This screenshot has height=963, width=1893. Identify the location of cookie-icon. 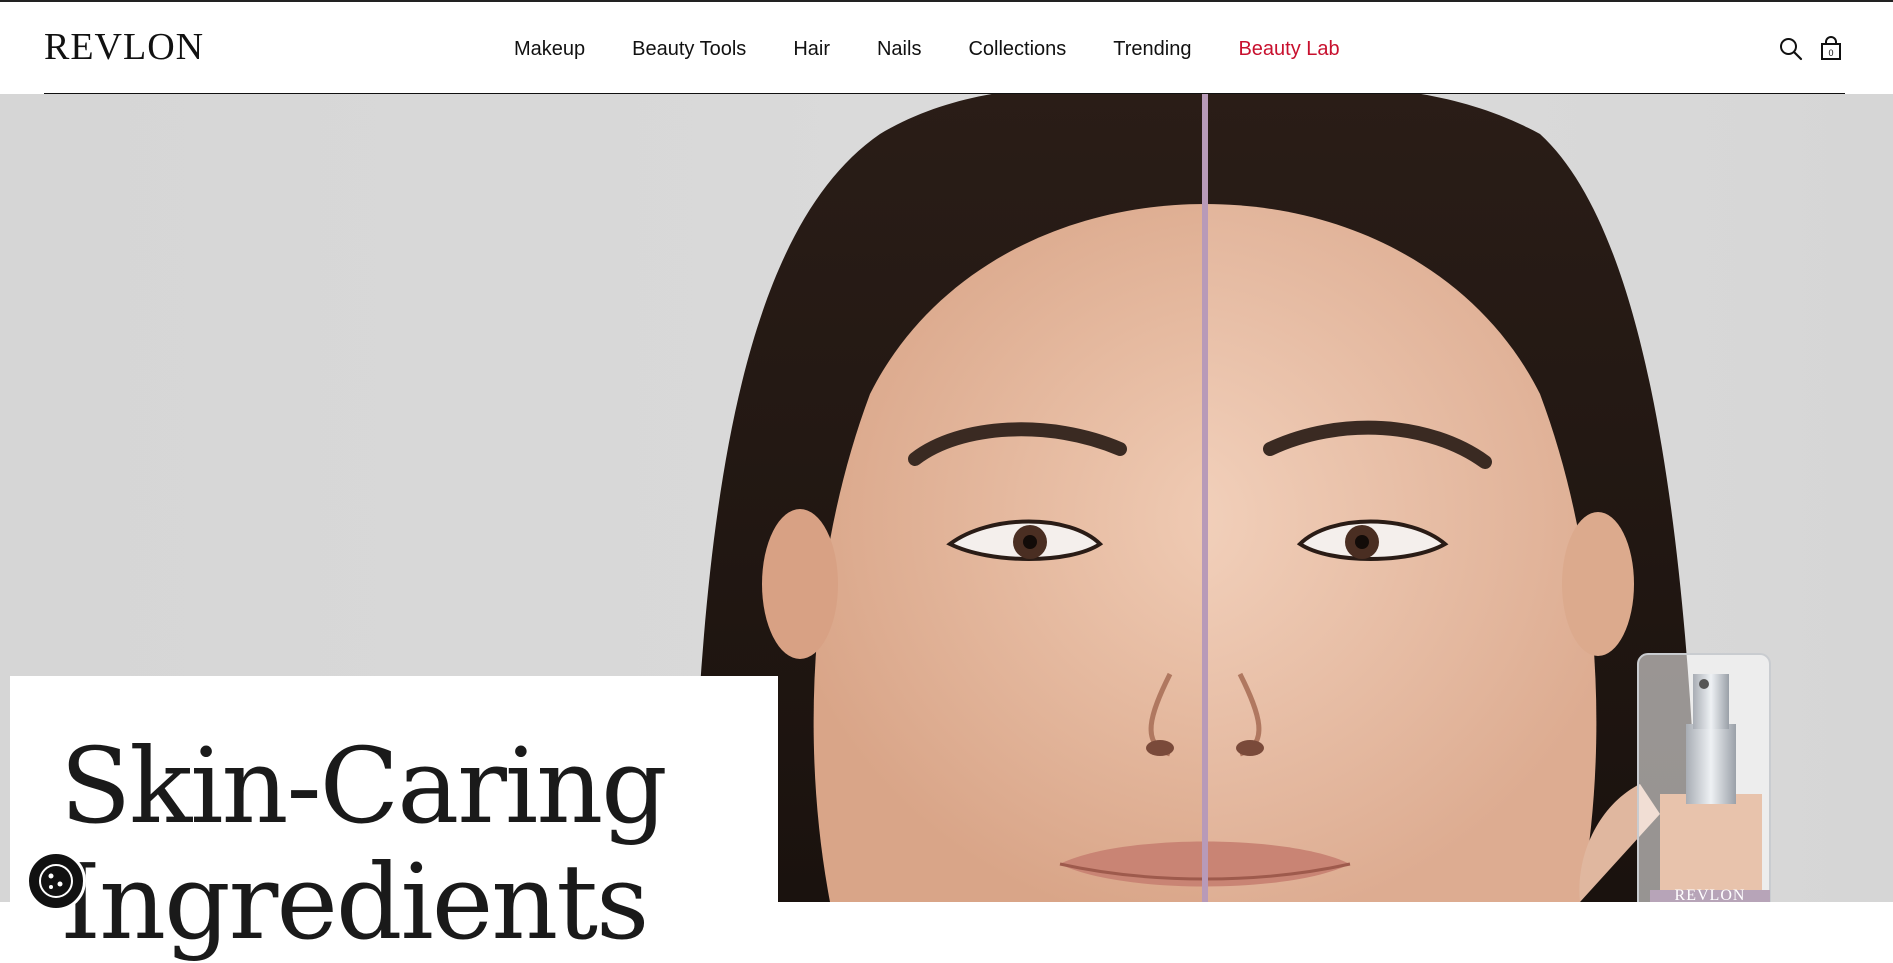
(56, 881).